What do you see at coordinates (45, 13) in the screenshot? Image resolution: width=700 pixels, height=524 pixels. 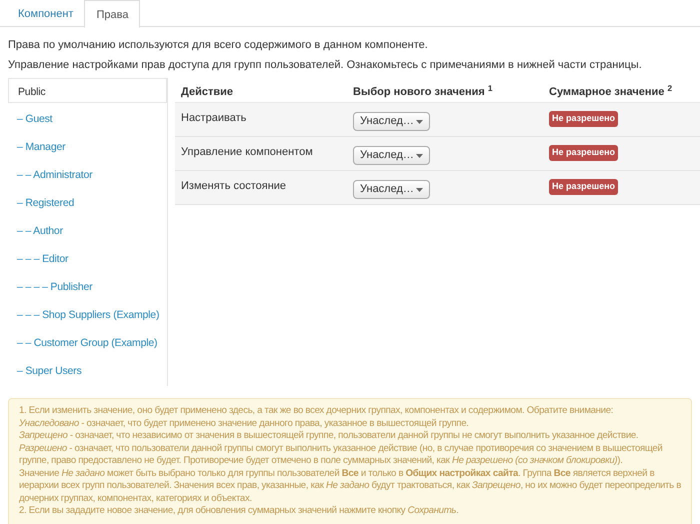 I see `tab: Компонент` at bounding box center [45, 13].